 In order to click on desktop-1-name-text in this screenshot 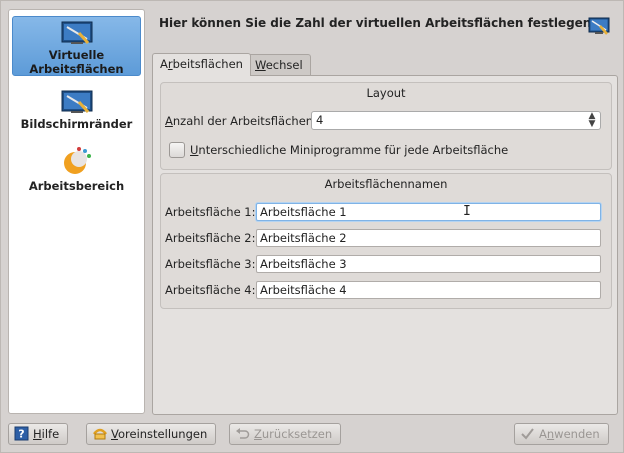, I will do `click(428, 212)`.